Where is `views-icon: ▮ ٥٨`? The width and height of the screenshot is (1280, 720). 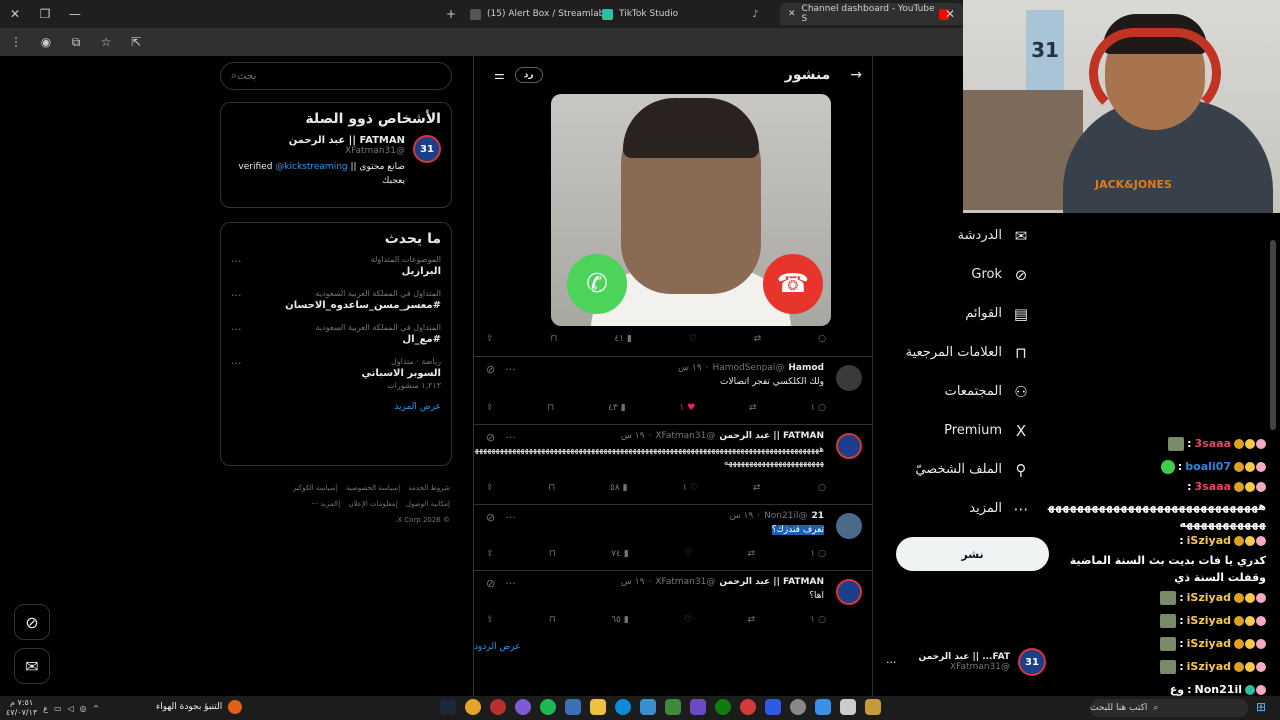
views-icon: ▮ ٥٨ is located at coordinates (619, 488).